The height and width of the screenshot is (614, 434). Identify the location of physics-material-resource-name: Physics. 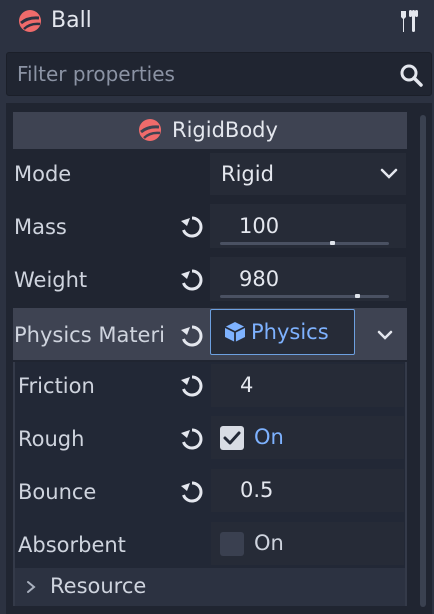
(290, 332).